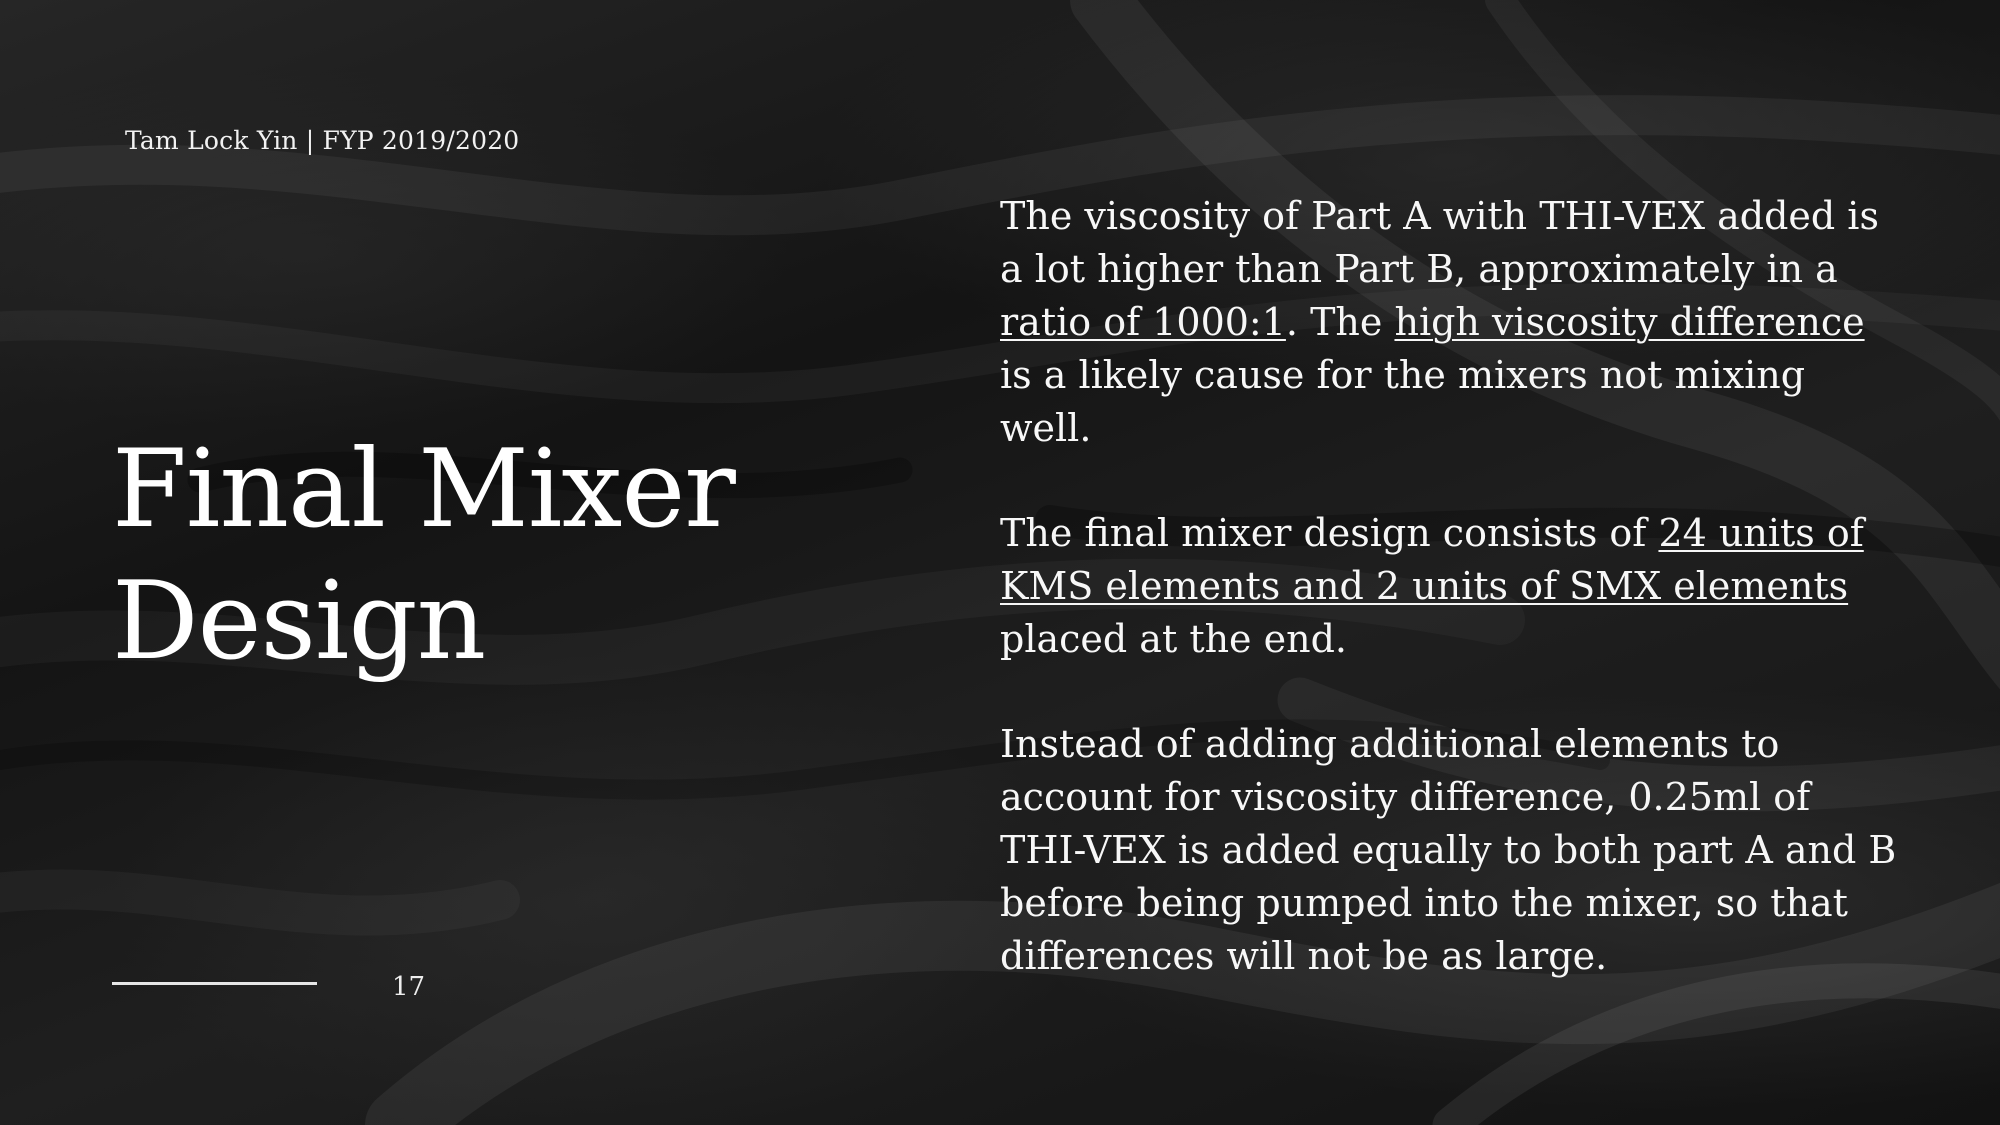 The height and width of the screenshot is (1125, 2000). I want to click on paragraph-viscosity-text-2: . The, so click(1340, 322).